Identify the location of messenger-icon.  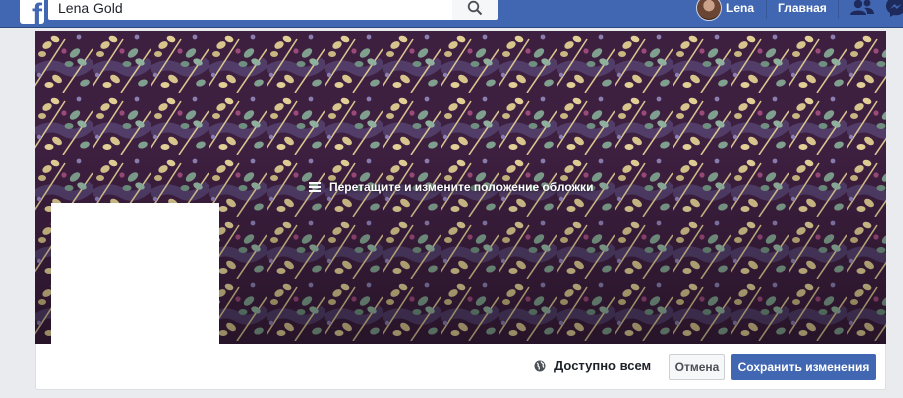
(894, 9).